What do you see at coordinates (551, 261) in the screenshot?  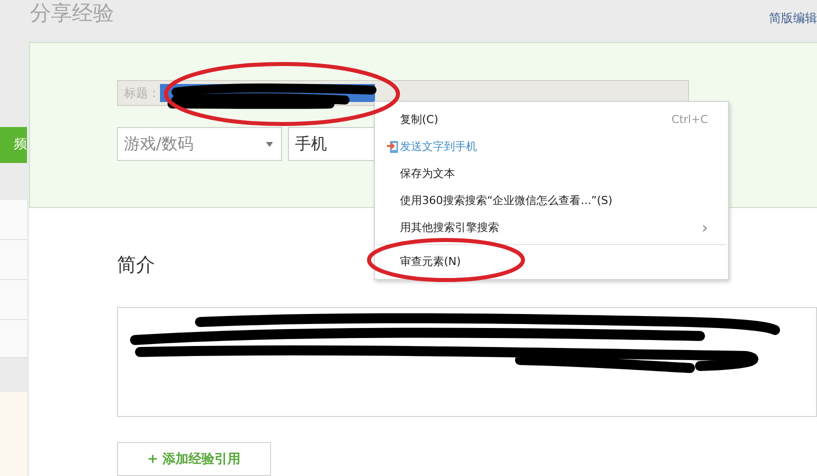 I see `menu-item: 审查元素(N)` at bounding box center [551, 261].